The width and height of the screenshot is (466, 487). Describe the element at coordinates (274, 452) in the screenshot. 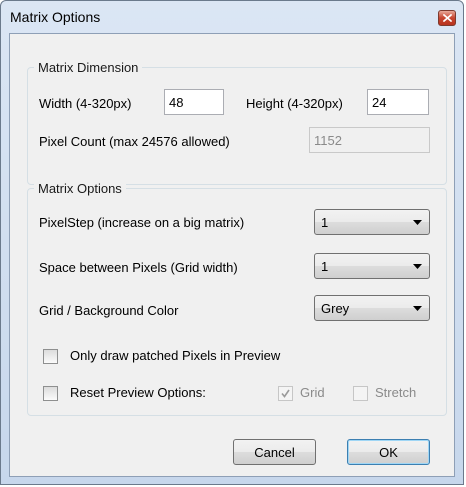

I see `cancel-button: Cancel` at that location.